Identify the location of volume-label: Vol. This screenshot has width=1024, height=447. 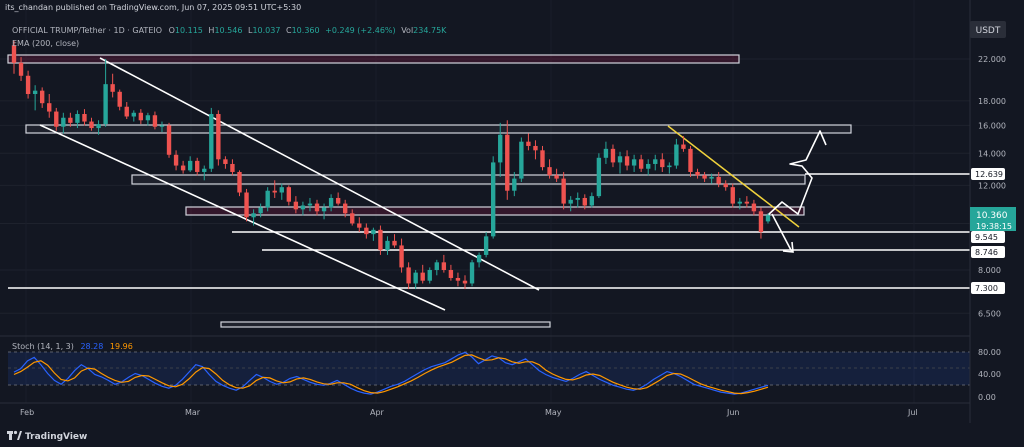
(407, 30).